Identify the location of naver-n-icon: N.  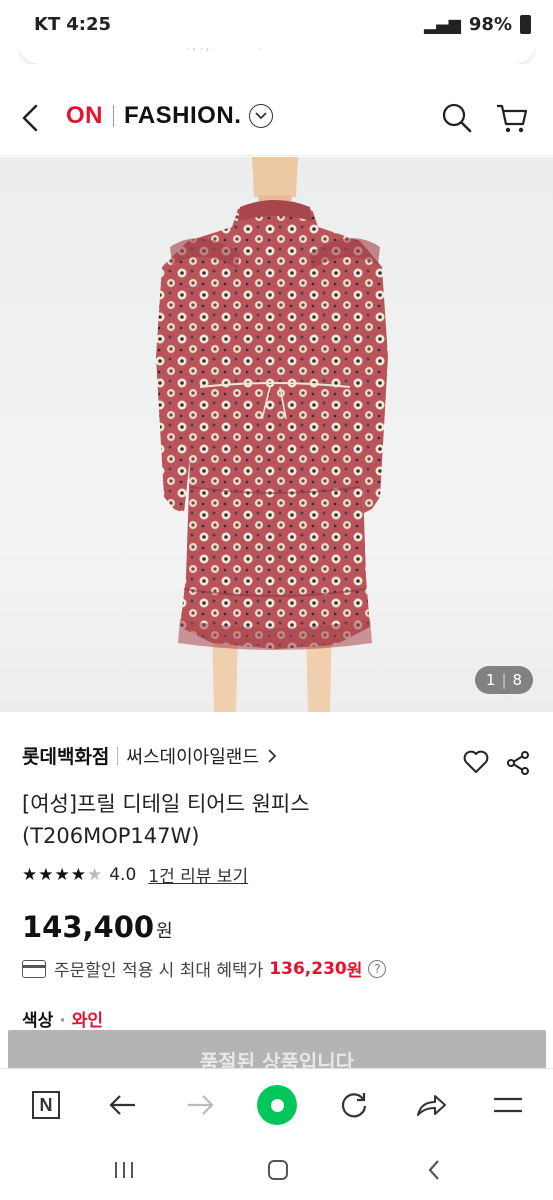
(46, 1105).